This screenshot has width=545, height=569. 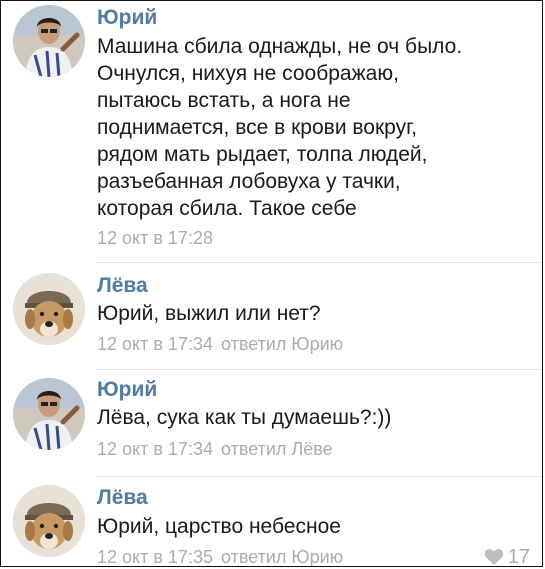 What do you see at coordinates (220, 556) in the screenshot?
I see `comment-meta: 12 окт в 17:35 ответил Юрию` at bounding box center [220, 556].